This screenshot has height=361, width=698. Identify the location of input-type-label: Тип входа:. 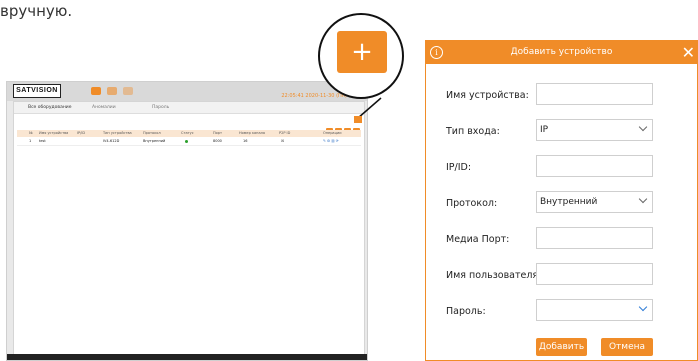
(473, 131).